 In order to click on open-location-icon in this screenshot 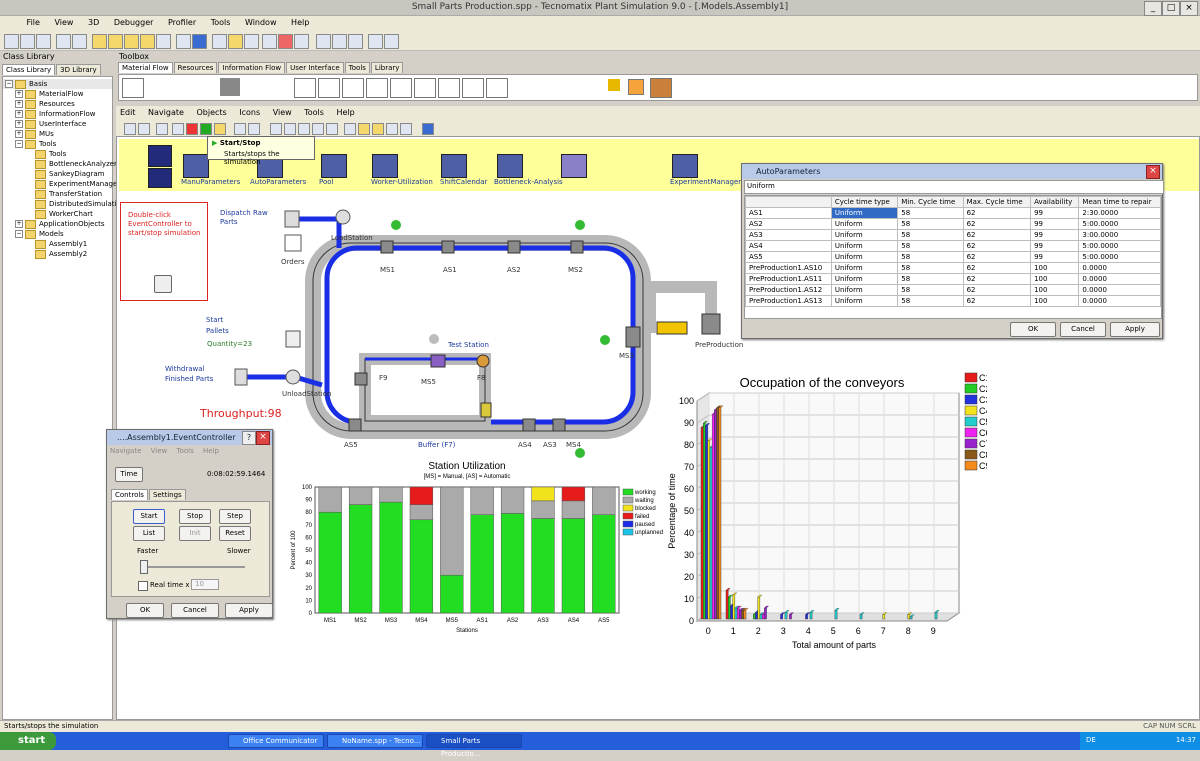, I will do `click(130, 129)`.